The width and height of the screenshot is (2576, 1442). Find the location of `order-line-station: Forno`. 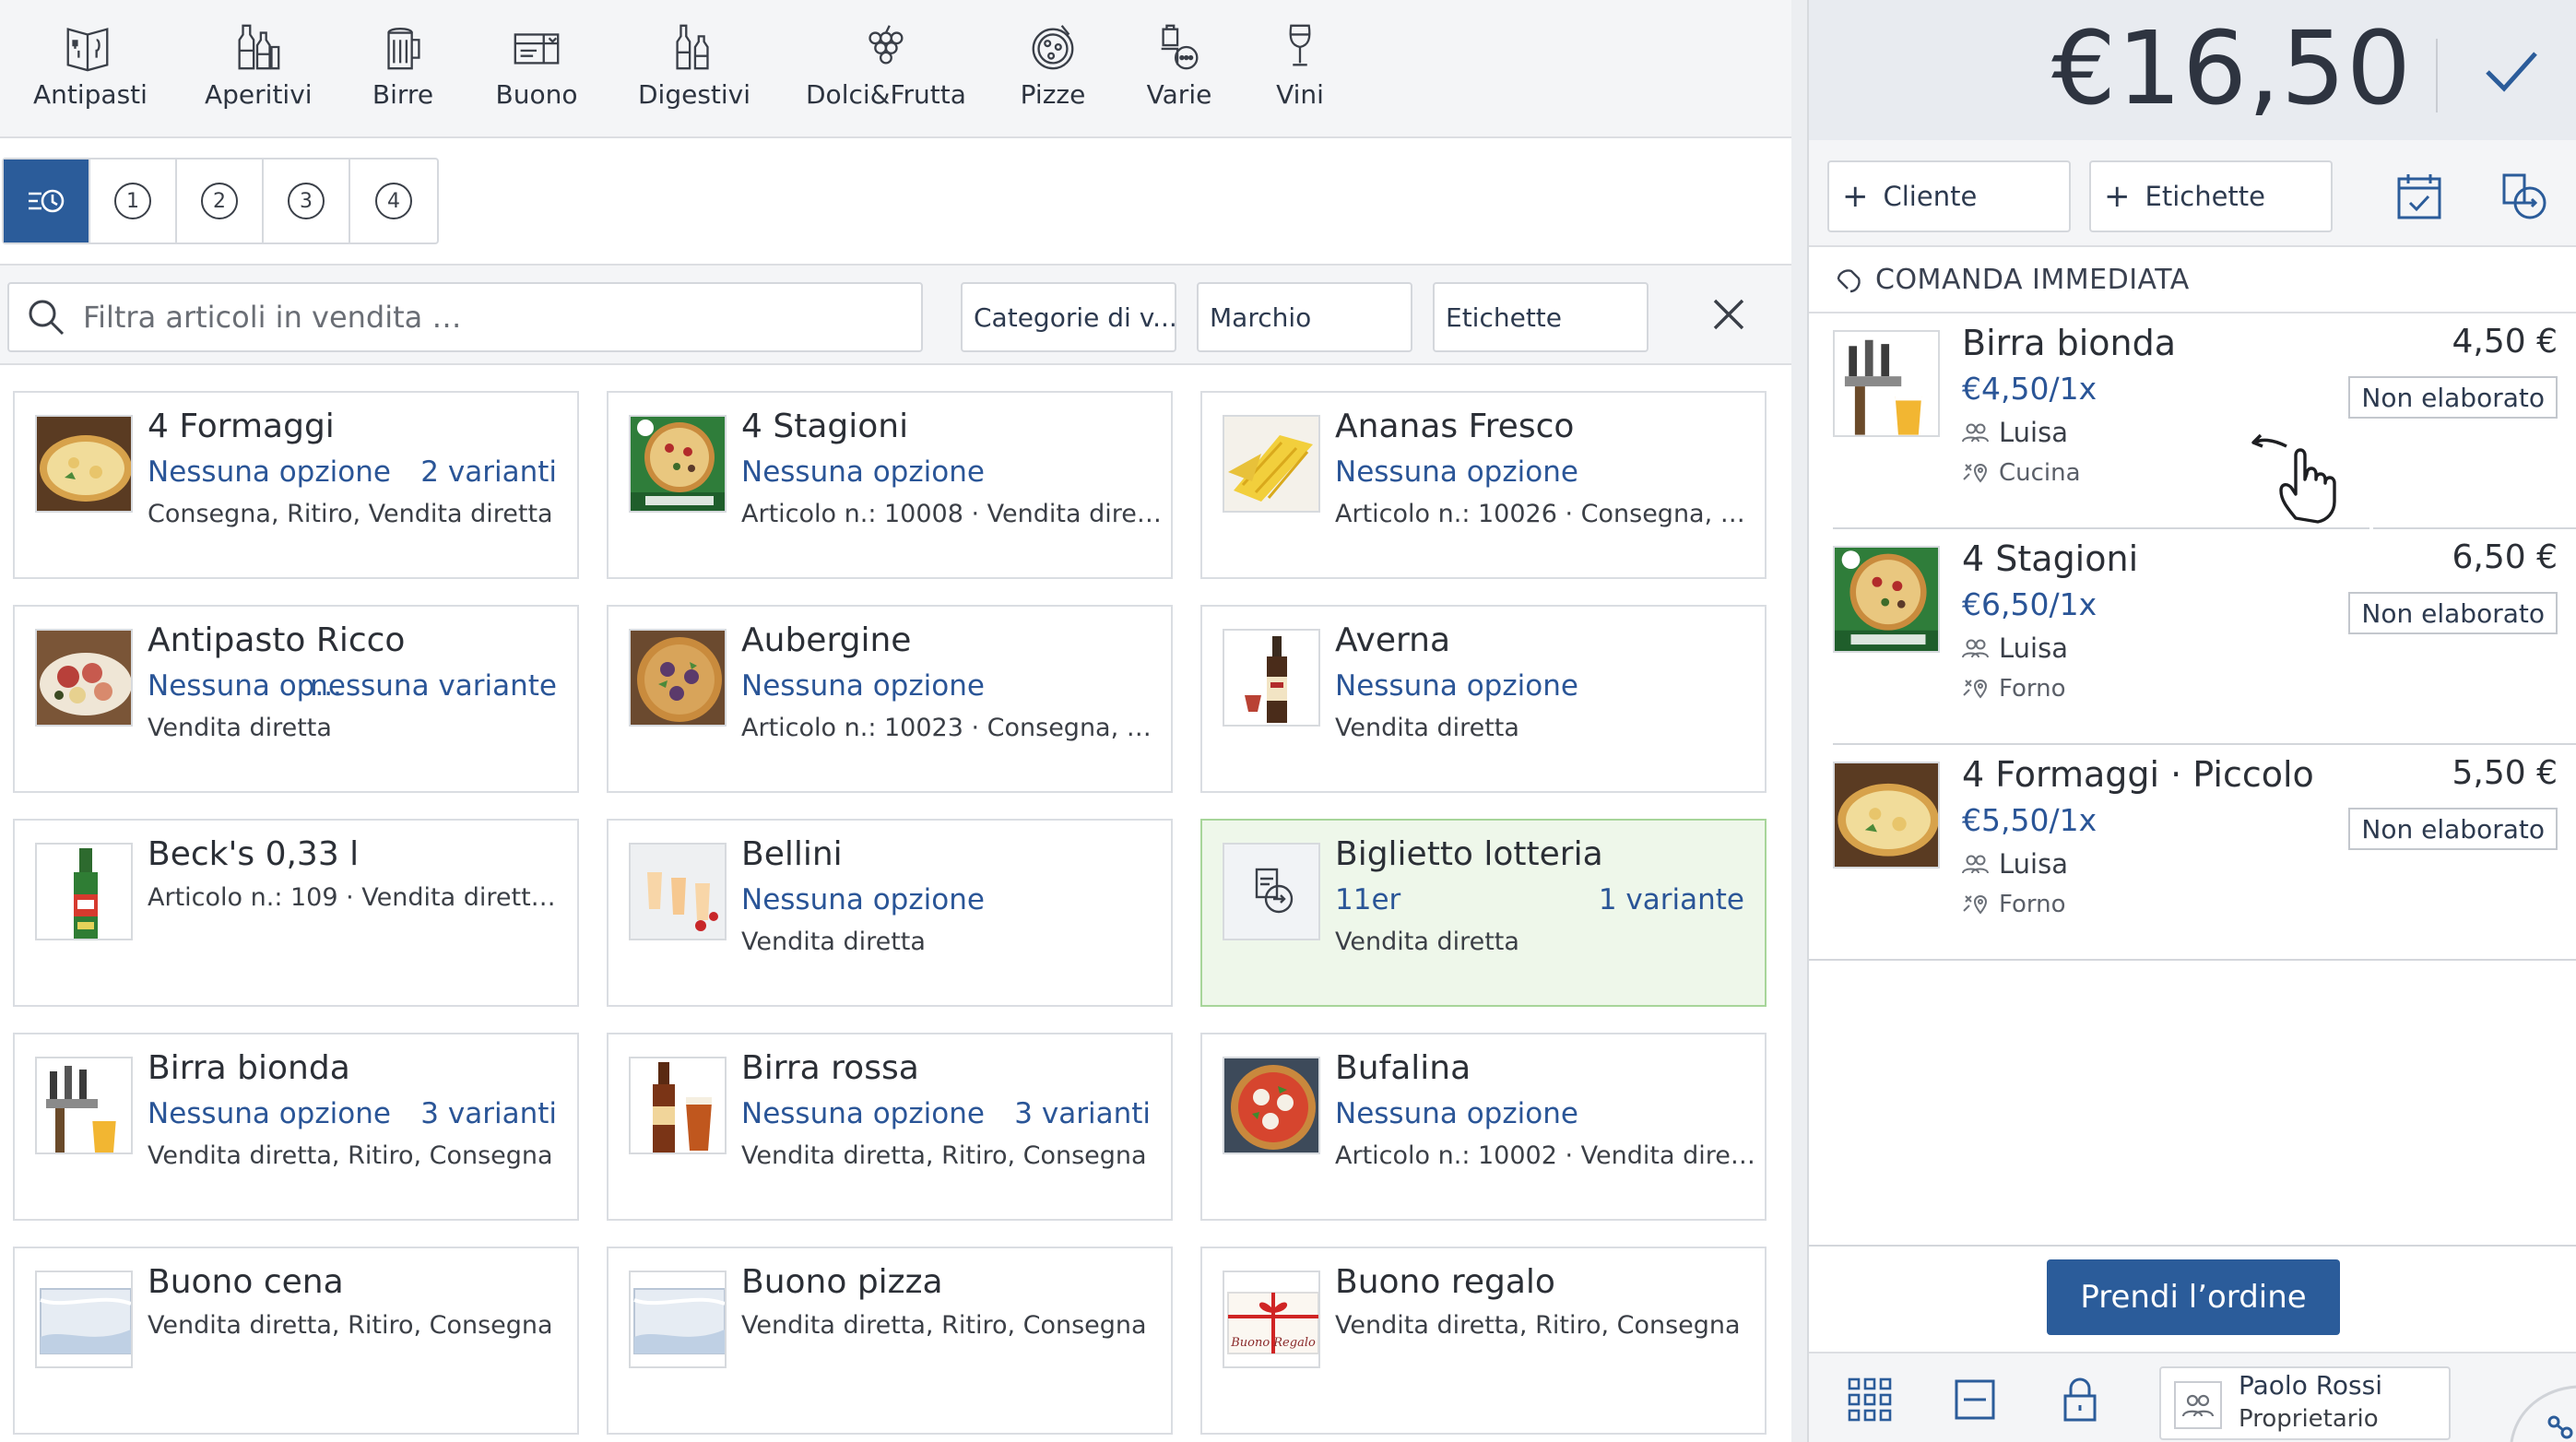

order-line-station: Forno is located at coordinates (2014, 904).